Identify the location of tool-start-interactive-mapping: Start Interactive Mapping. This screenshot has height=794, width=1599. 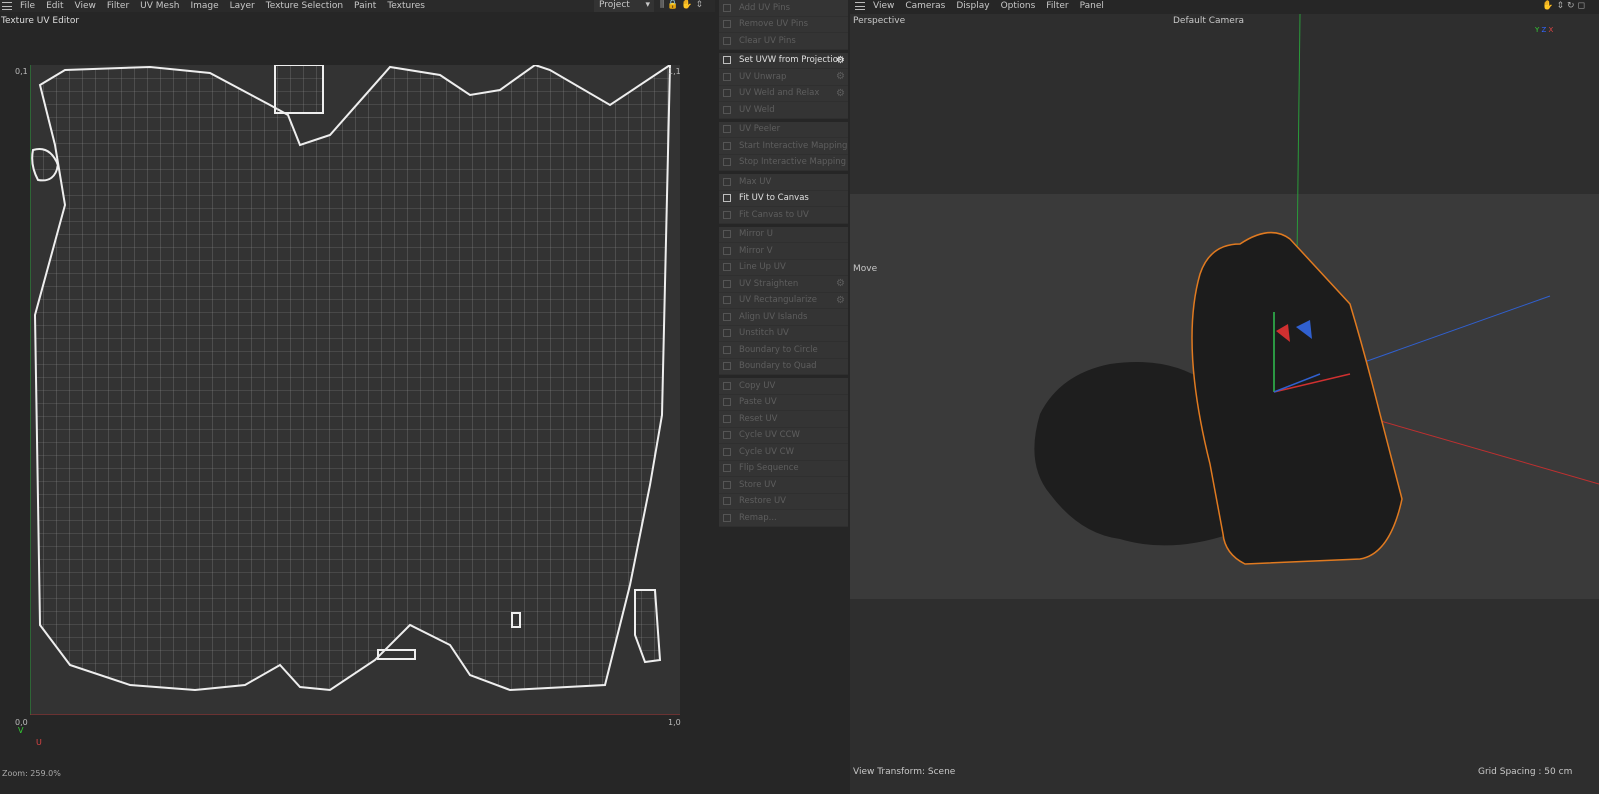
(783, 146).